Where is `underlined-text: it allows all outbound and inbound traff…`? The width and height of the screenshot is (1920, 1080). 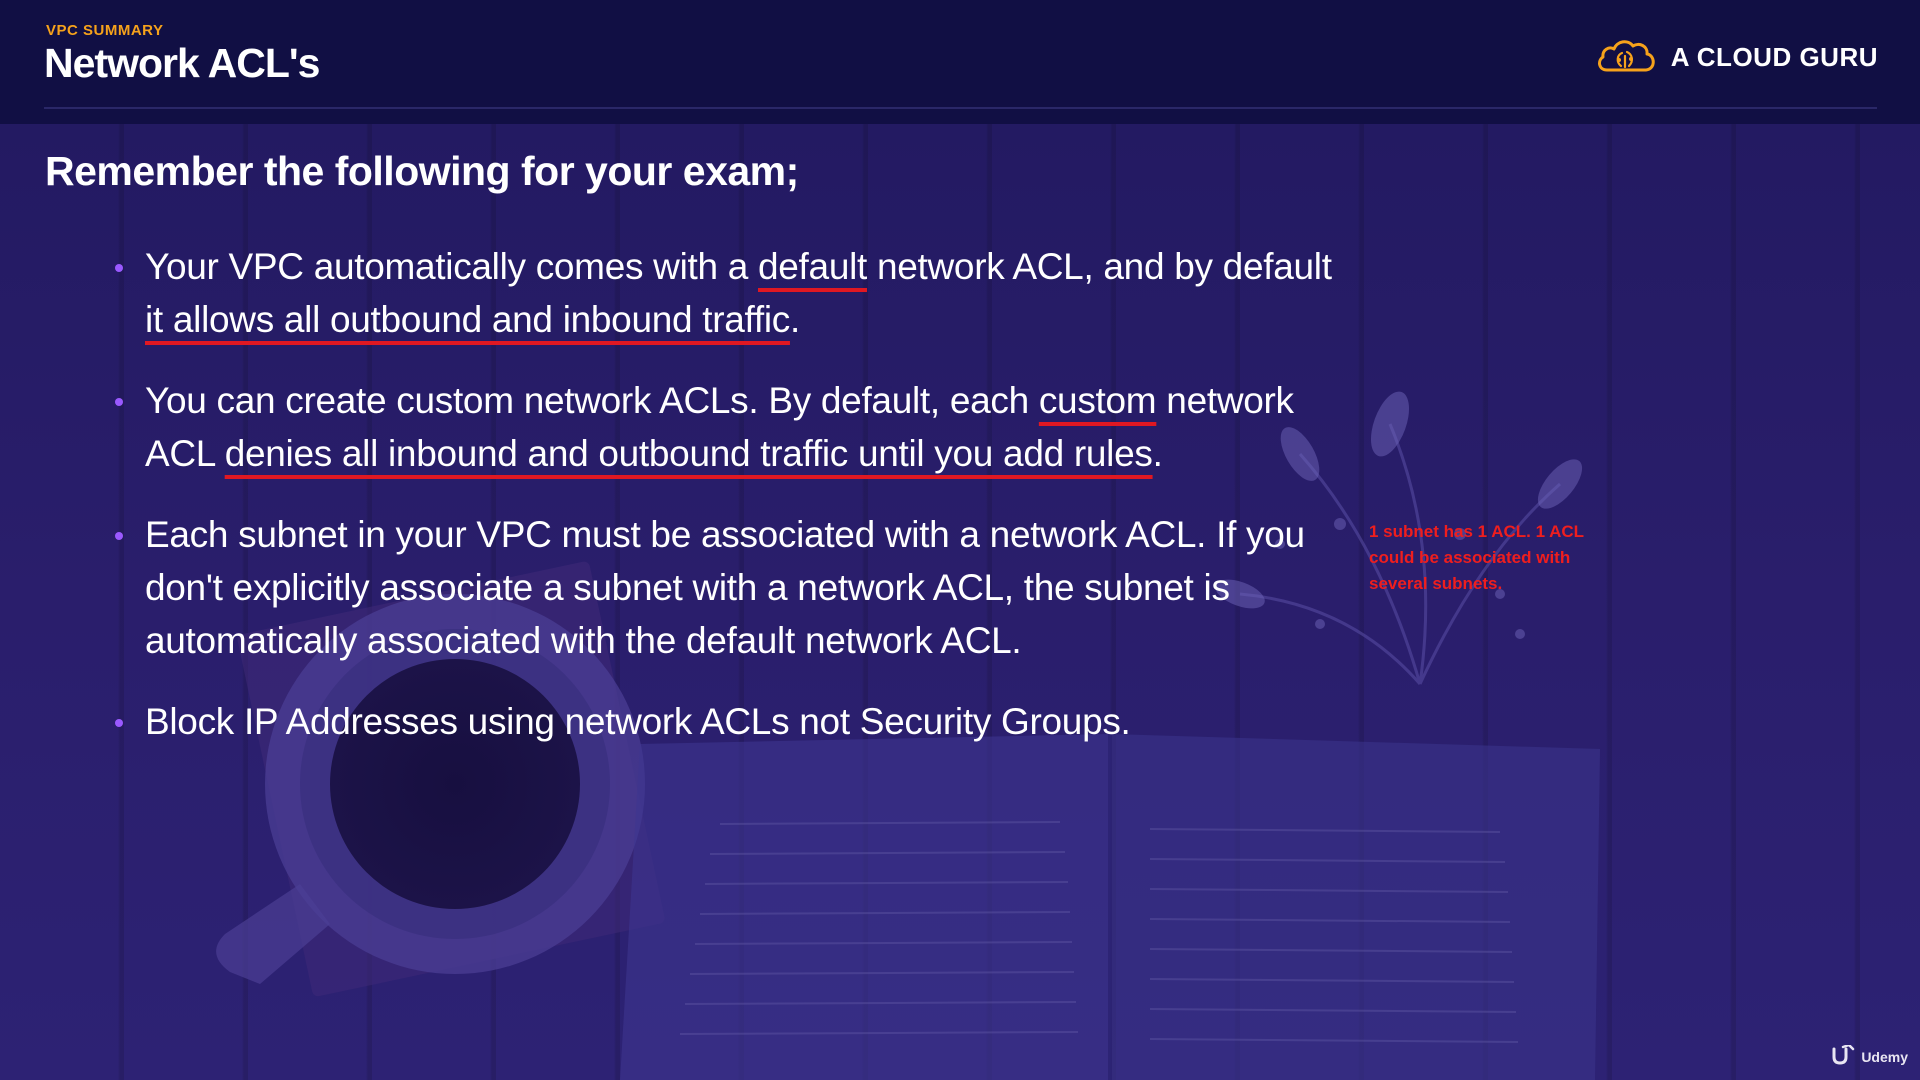 underlined-text: it allows all outbound and inbound traff… is located at coordinates (467, 319).